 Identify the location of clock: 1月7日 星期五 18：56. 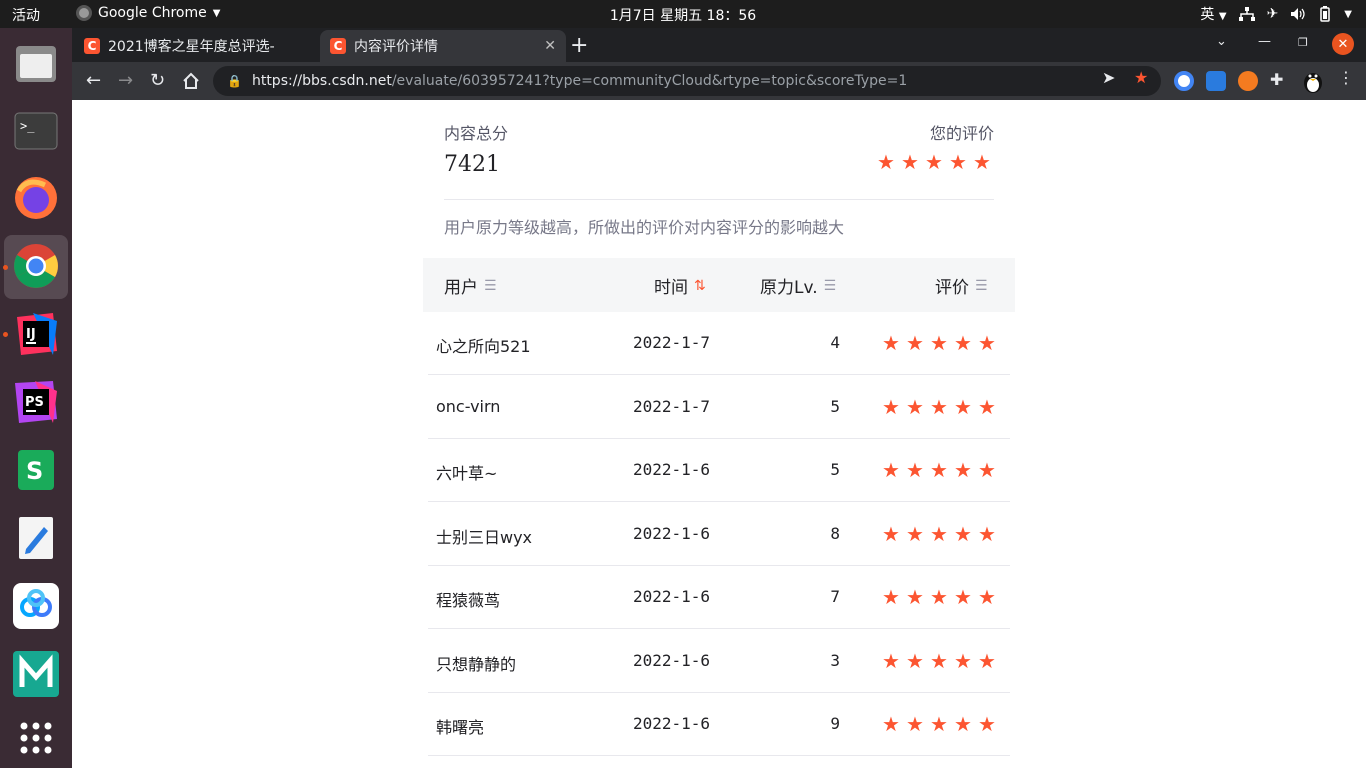
(683, 16).